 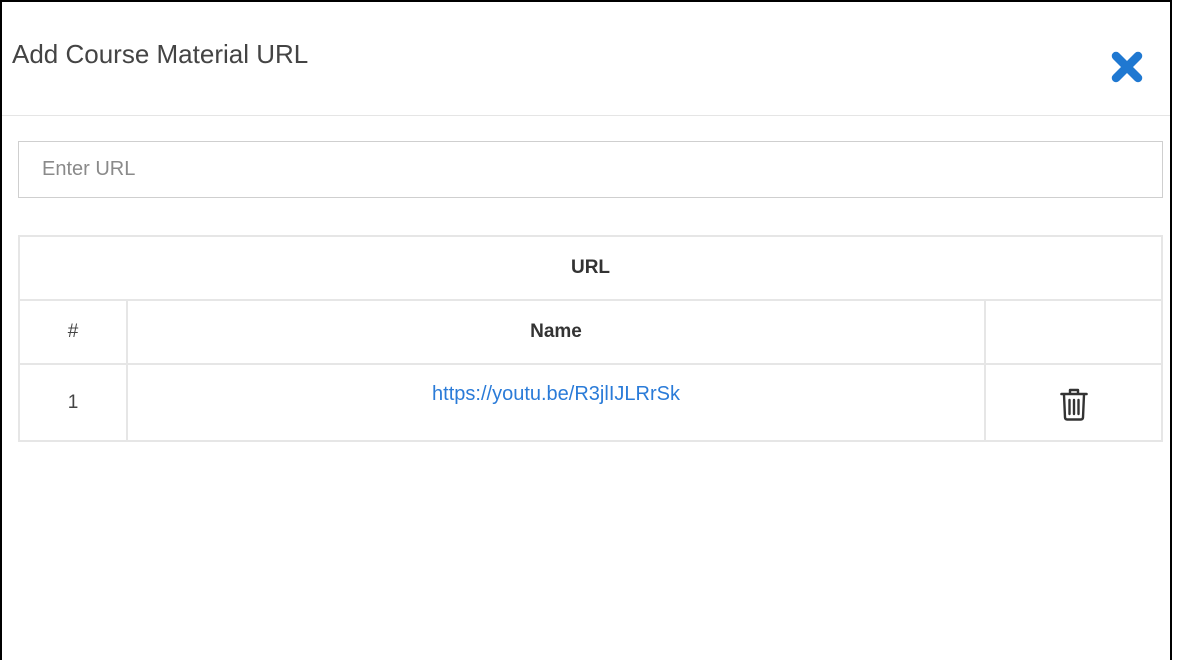 I want to click on row-name-cell: https://youtu.be/R3jlIJLRrSk, so click(x=556, y=402).